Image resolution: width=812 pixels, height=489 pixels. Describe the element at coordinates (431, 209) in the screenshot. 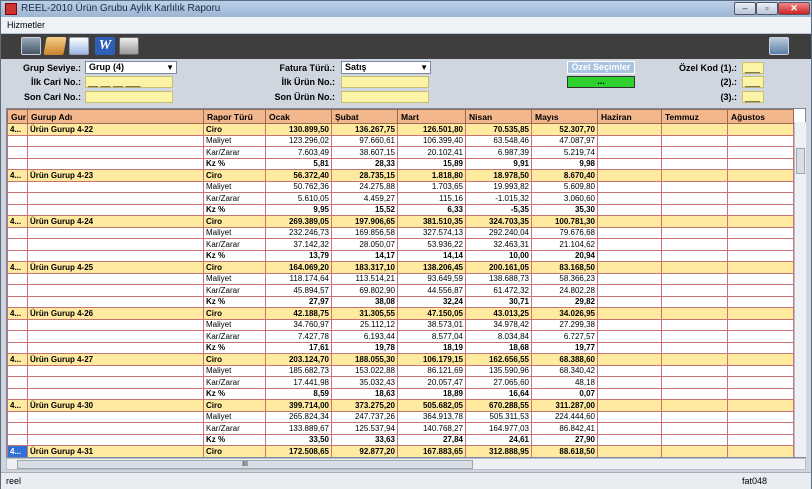

I see `table-cell: 6,33` at that location.